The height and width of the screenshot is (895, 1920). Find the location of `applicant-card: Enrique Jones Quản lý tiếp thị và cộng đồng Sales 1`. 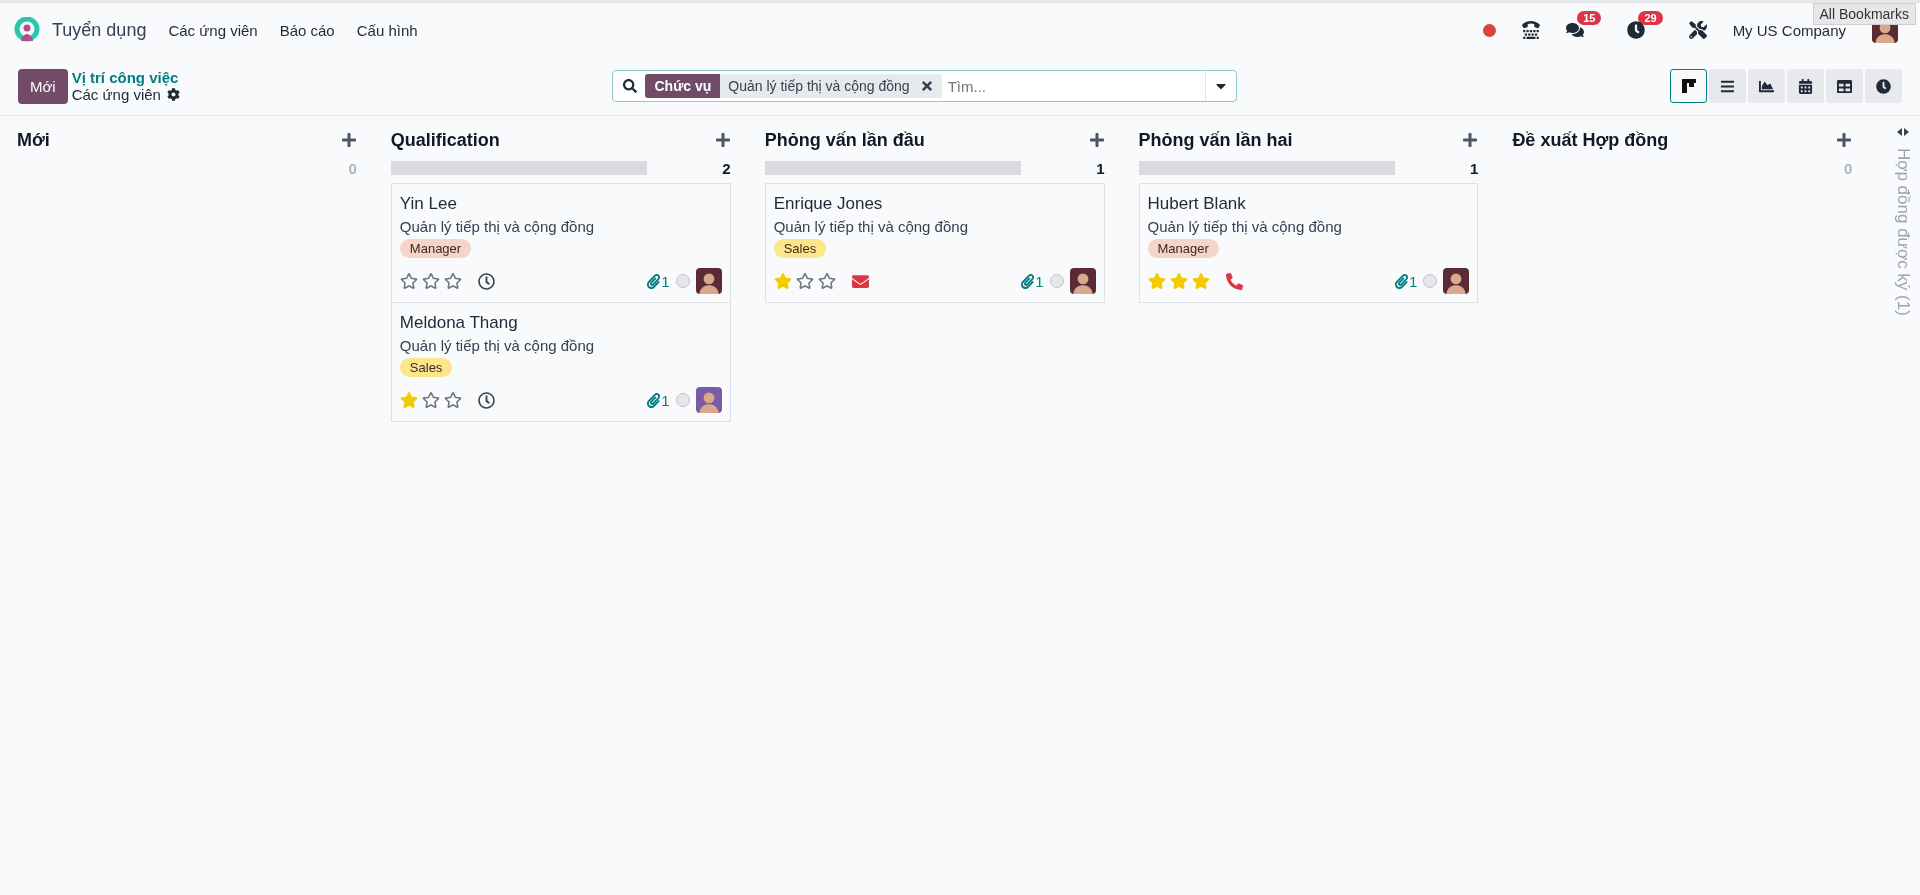

applicant-card: Enrique Jones Quản lý tiếp thị và cộng đồng Sales 1 is located at coordinates (934, 243).